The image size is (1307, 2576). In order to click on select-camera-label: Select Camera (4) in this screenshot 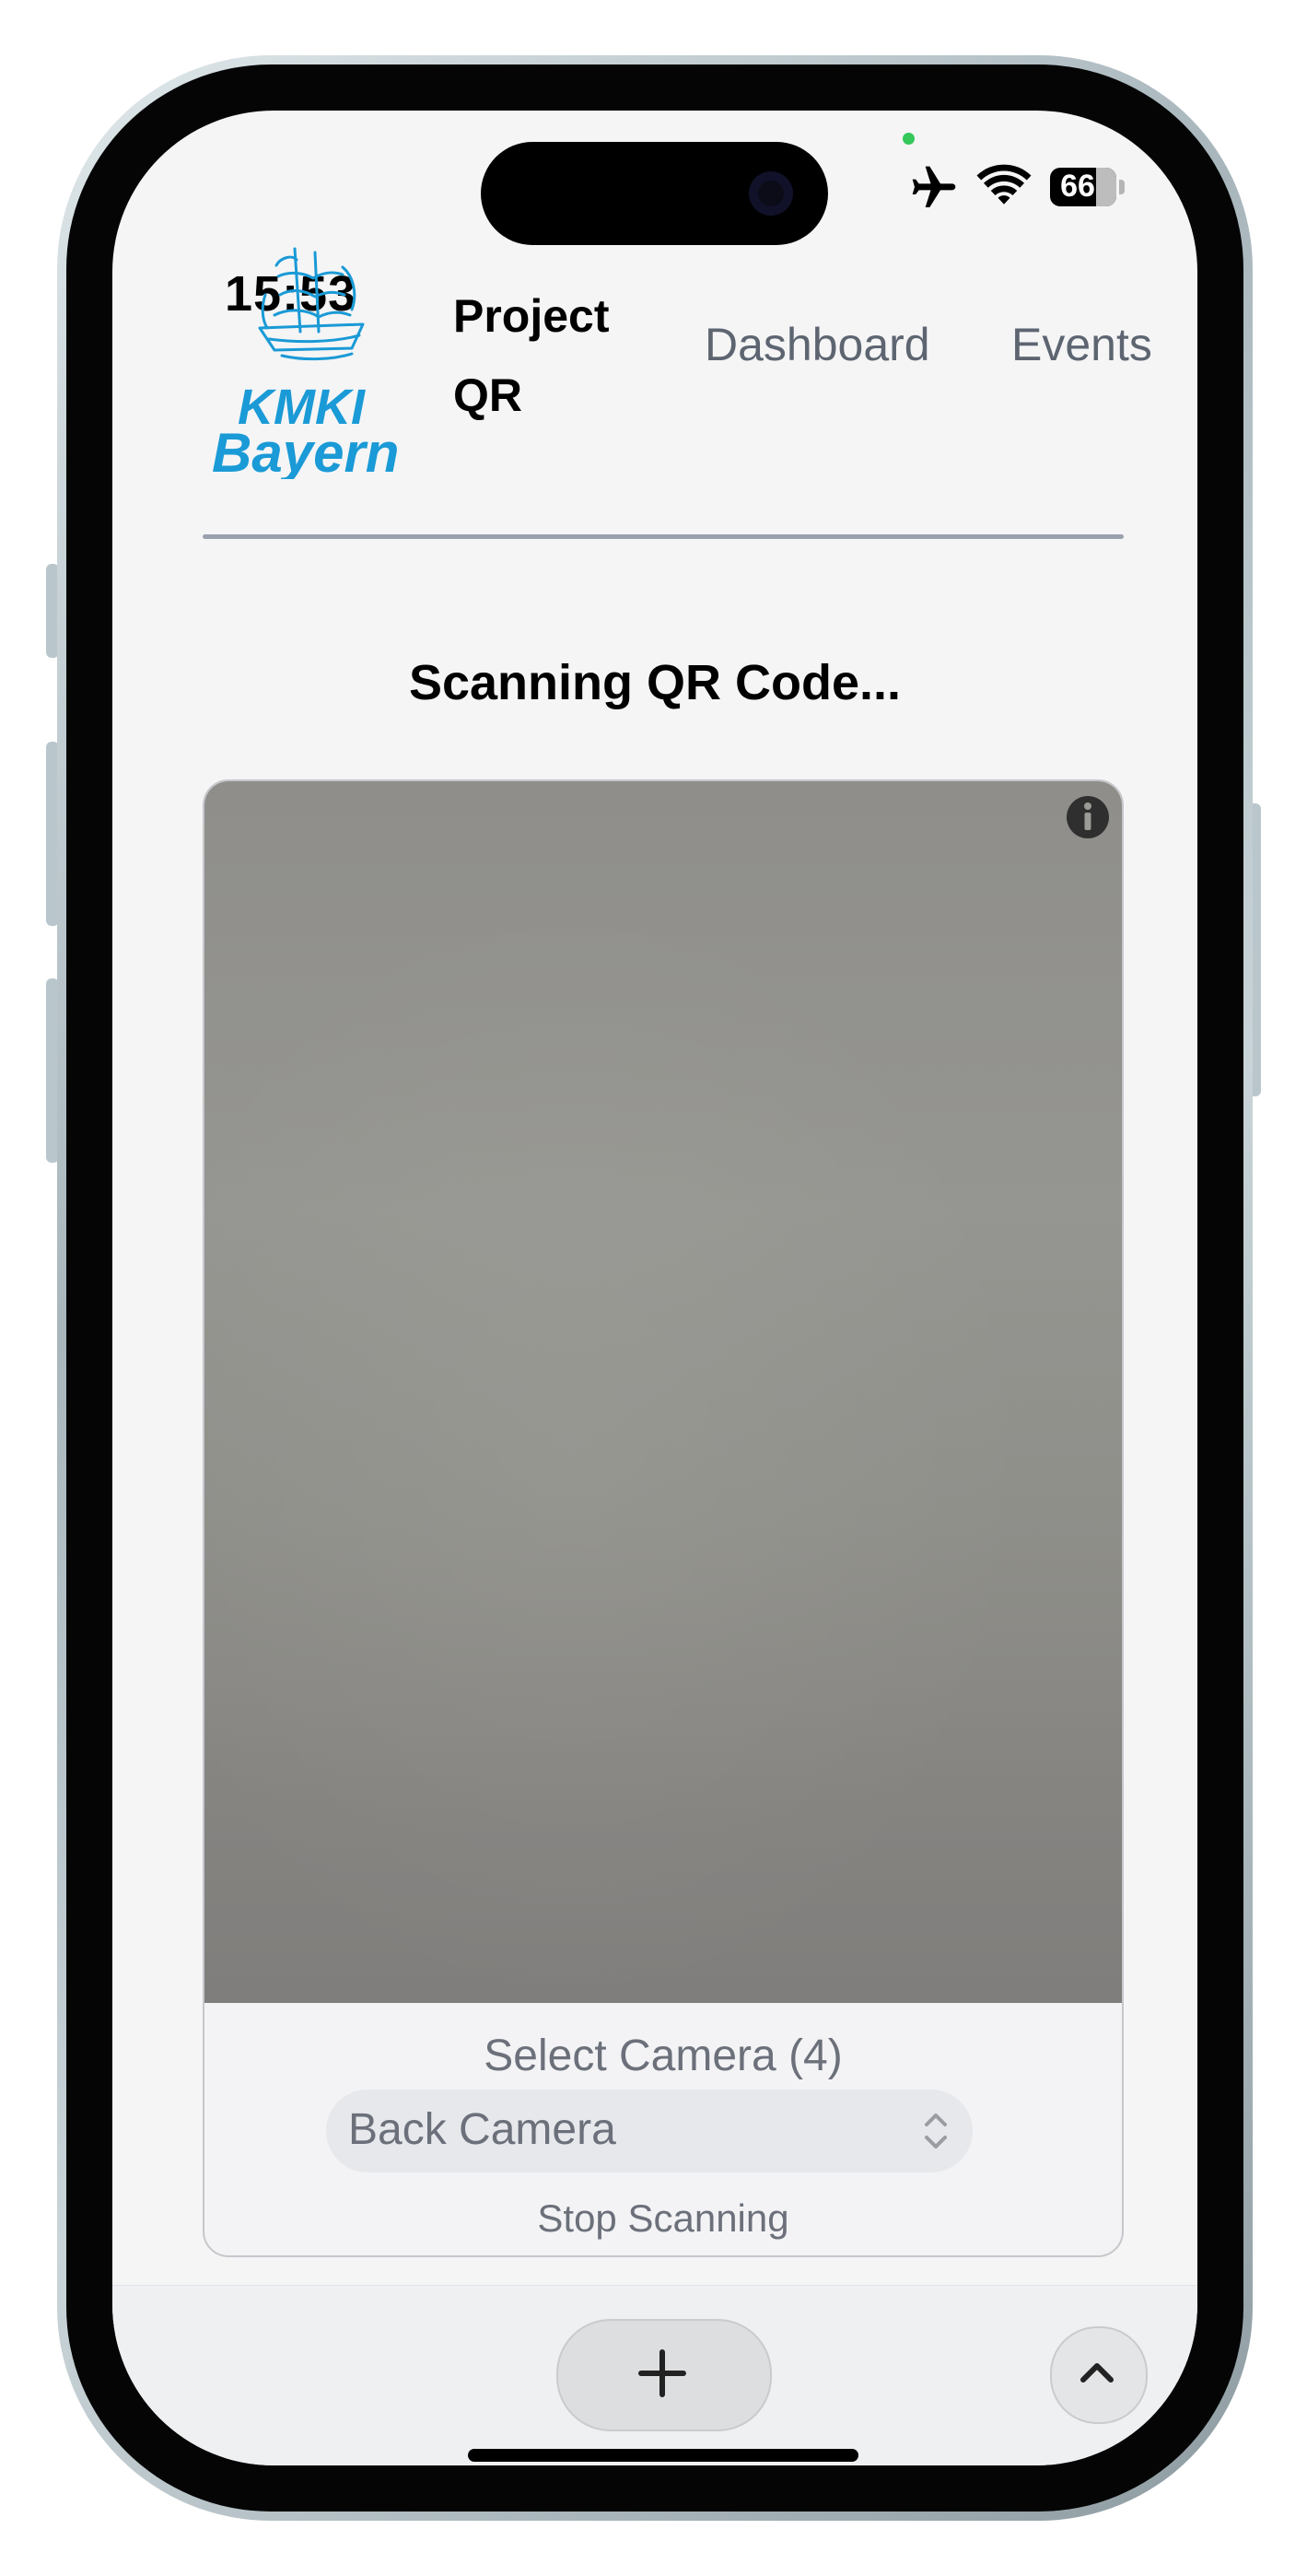, I will do `click(664, 2056)`.